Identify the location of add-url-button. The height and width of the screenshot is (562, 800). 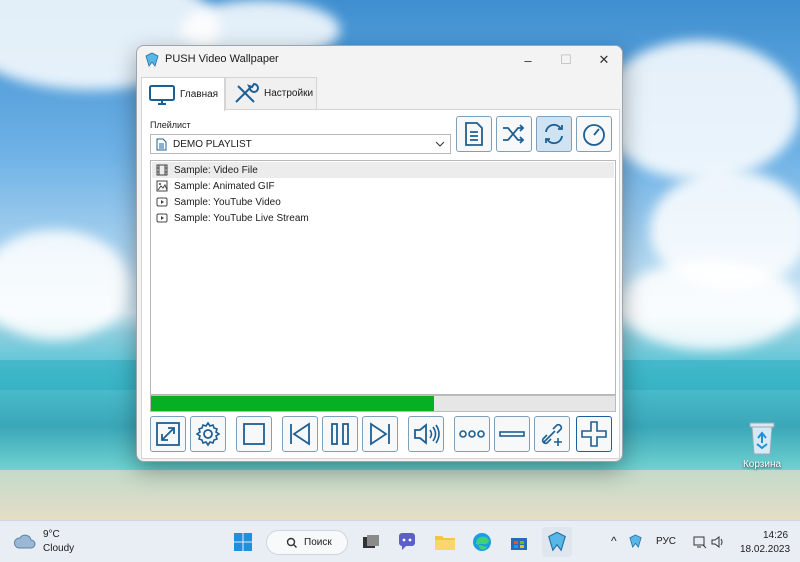
(552, 434).